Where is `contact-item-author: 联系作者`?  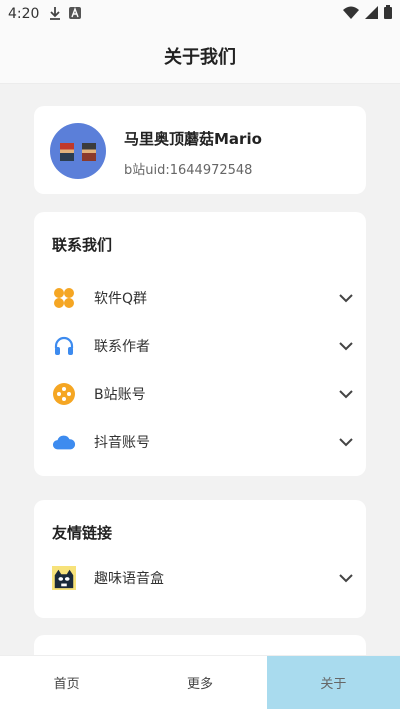
contact-item-author: 联系作者 is located at coordinates (200, 346).